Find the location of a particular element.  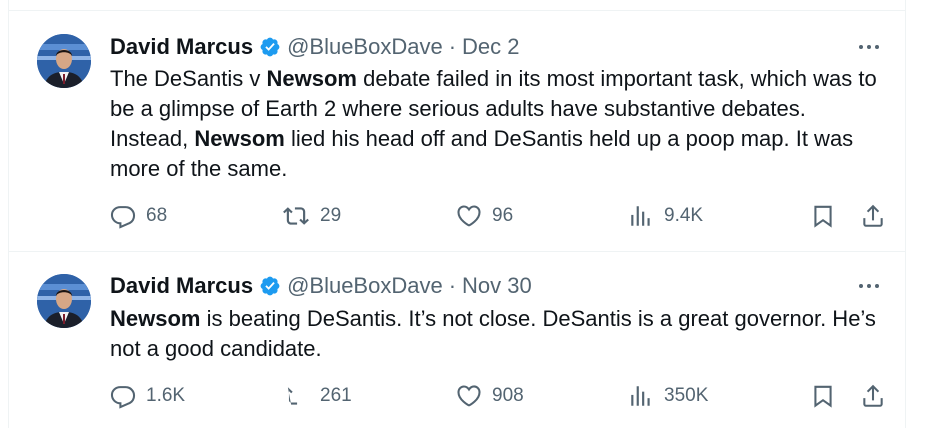

tweet-date: Nov 30 is located at coordinates (497, 286).